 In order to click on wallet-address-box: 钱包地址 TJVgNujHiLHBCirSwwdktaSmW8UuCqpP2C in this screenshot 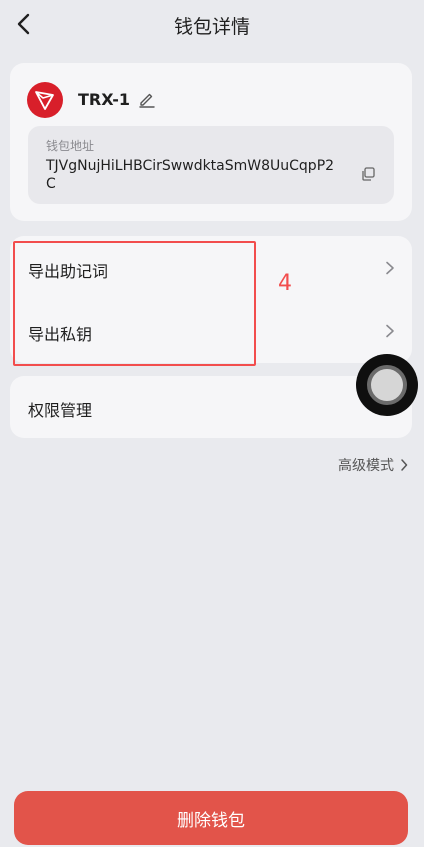, I will do `click(211, 165)`.